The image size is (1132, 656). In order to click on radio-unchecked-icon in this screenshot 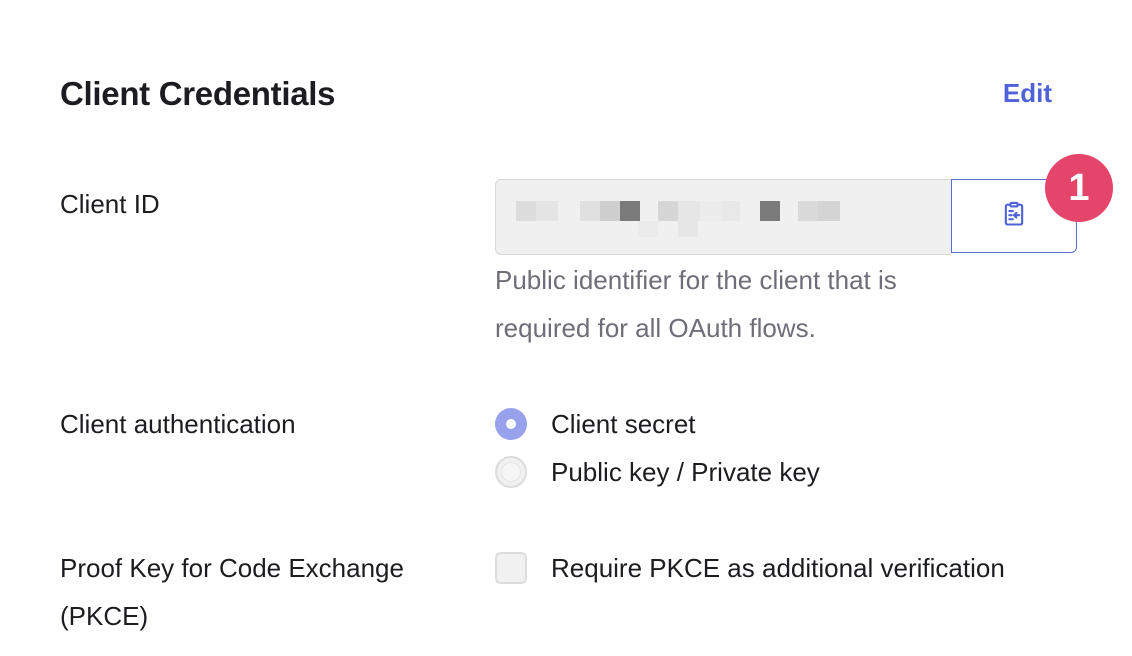, I will do `click(511, 472)`.